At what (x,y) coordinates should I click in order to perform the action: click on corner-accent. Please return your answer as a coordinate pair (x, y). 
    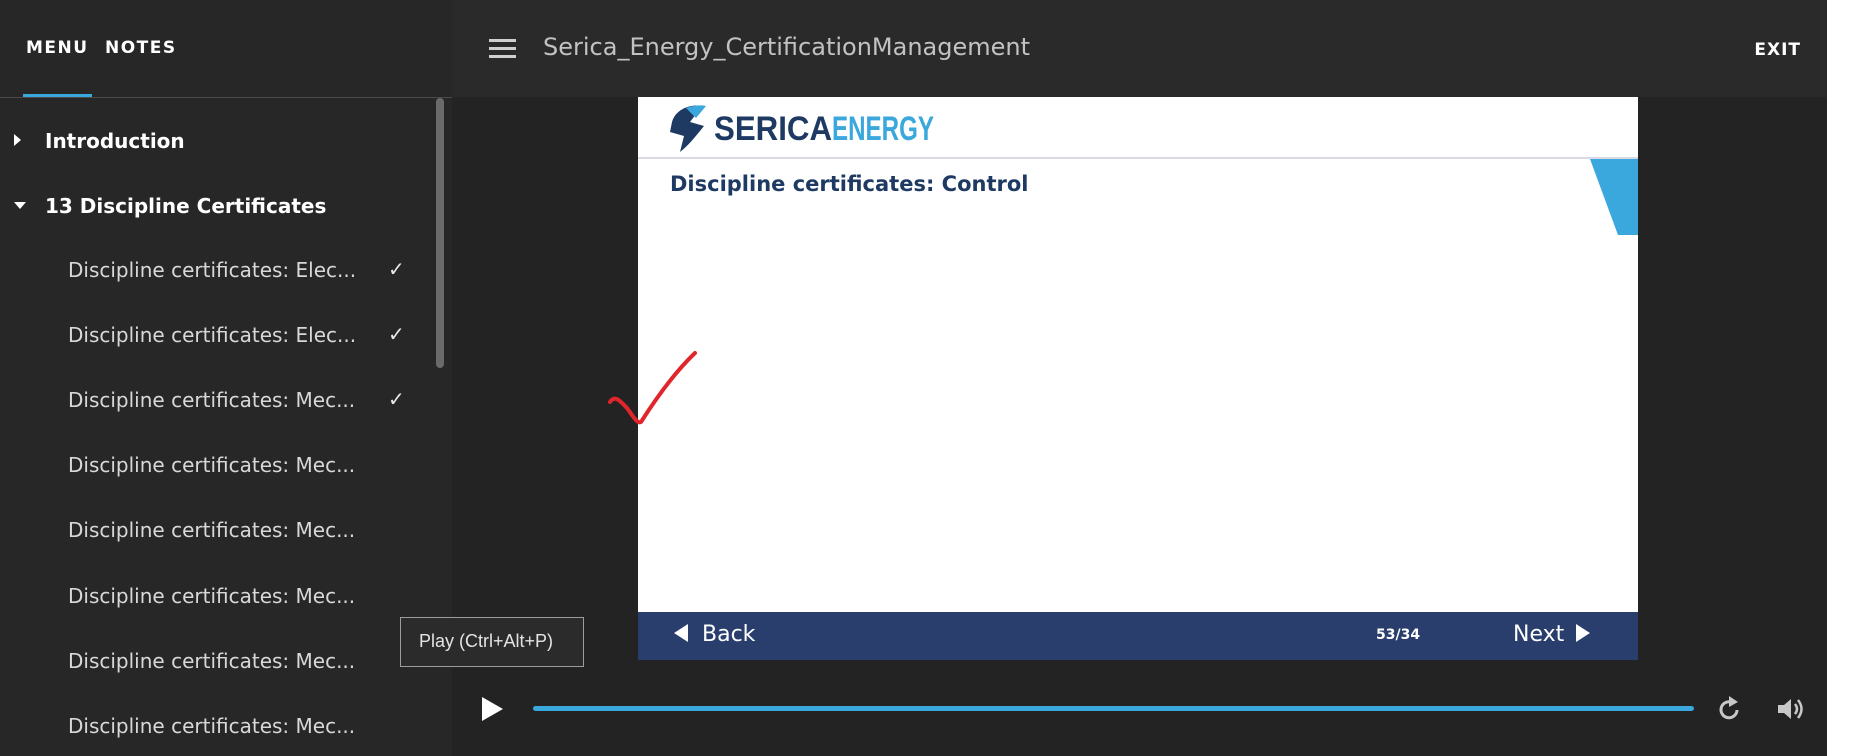
    Looking at the image, I should click on (1614, 197).